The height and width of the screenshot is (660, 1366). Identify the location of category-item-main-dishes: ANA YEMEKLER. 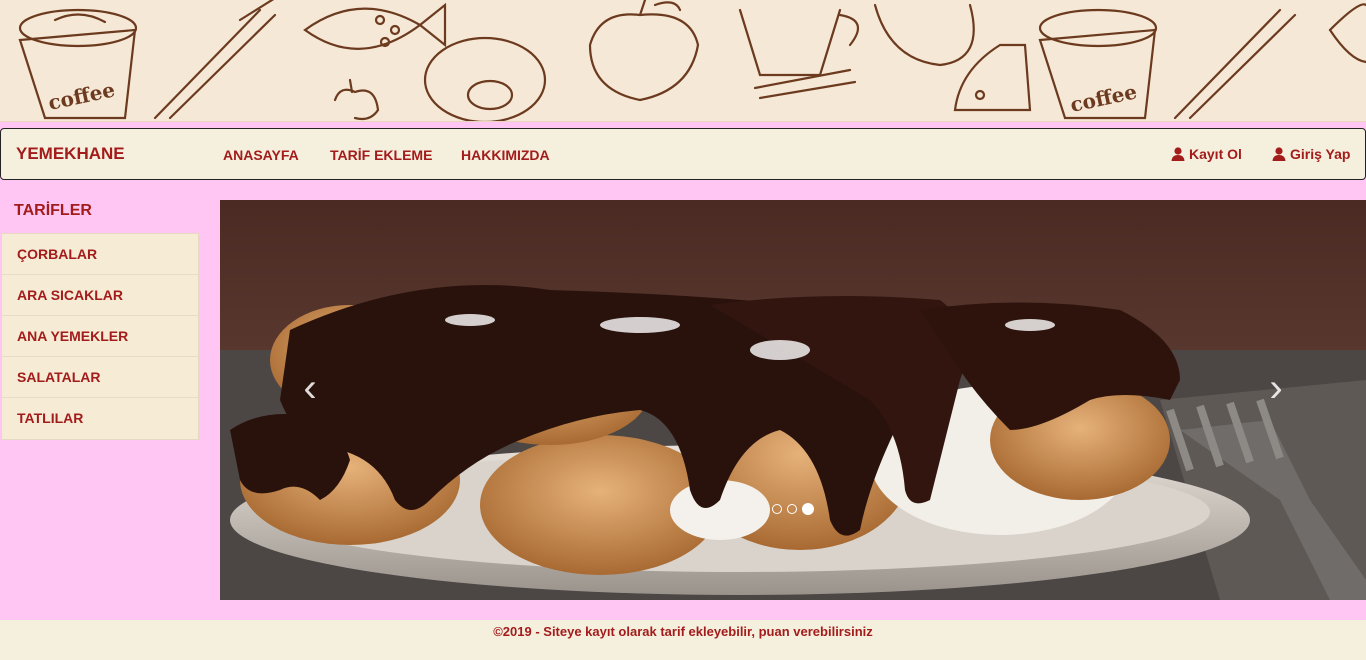
(100, 336).